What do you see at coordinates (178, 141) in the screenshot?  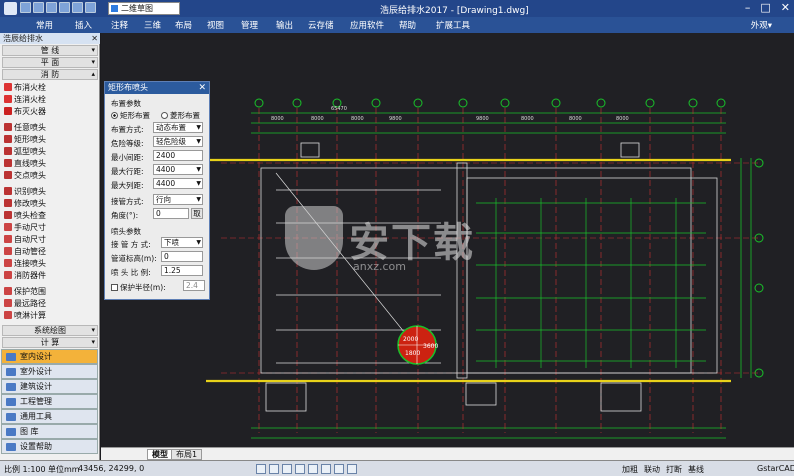 I see `hazard-select: 轻危险级 ▼` at bounding box center [178, 141].